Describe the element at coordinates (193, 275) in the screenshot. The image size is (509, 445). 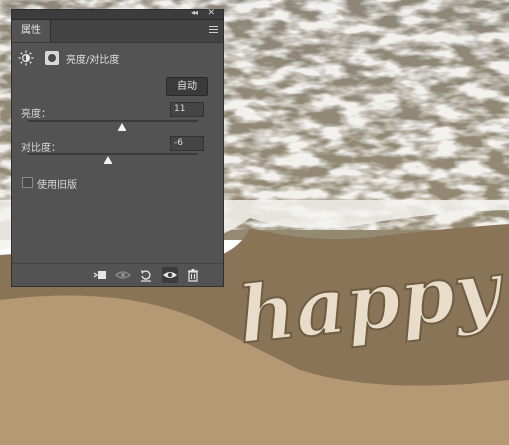
I see `trash-icon` at that location.